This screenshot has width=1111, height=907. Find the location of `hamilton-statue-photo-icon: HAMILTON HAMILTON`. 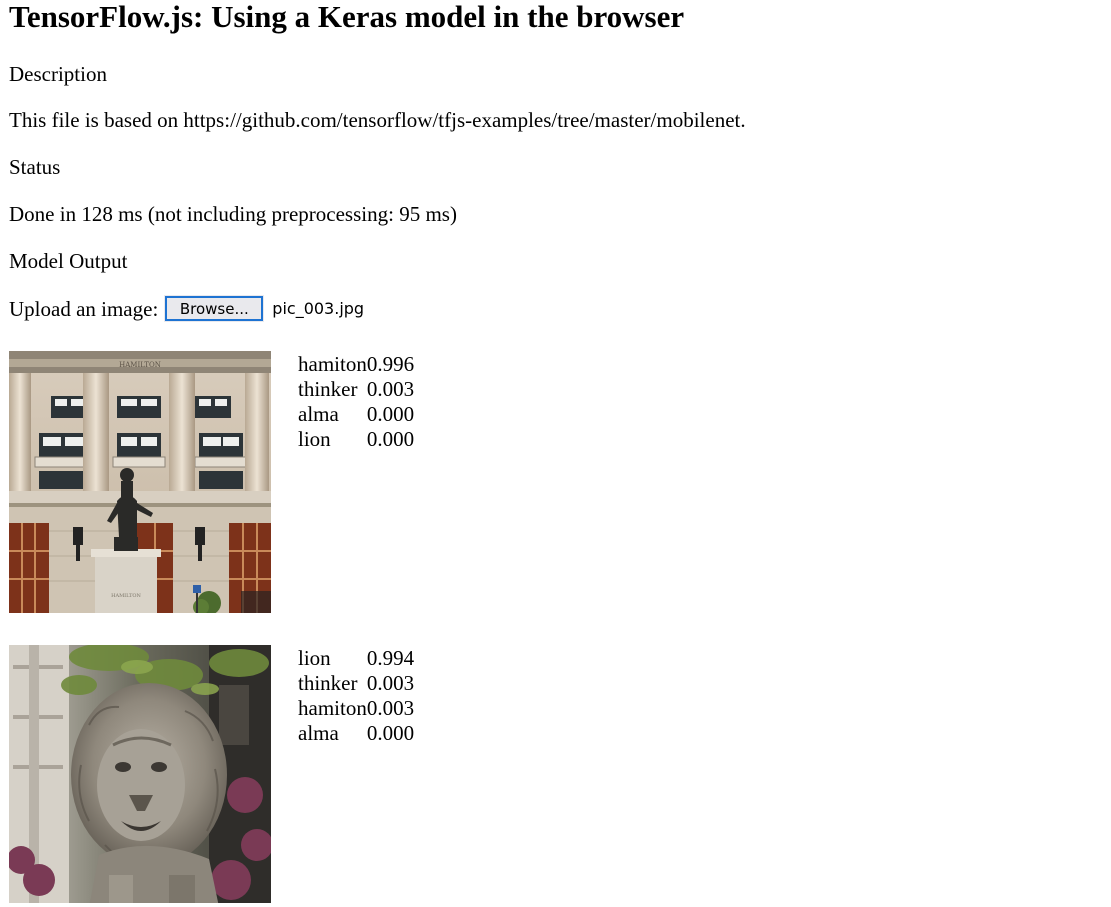

hamilton-statue-photo-icon: HAMILTON HAMILTON is located at coordinates (140, 482).